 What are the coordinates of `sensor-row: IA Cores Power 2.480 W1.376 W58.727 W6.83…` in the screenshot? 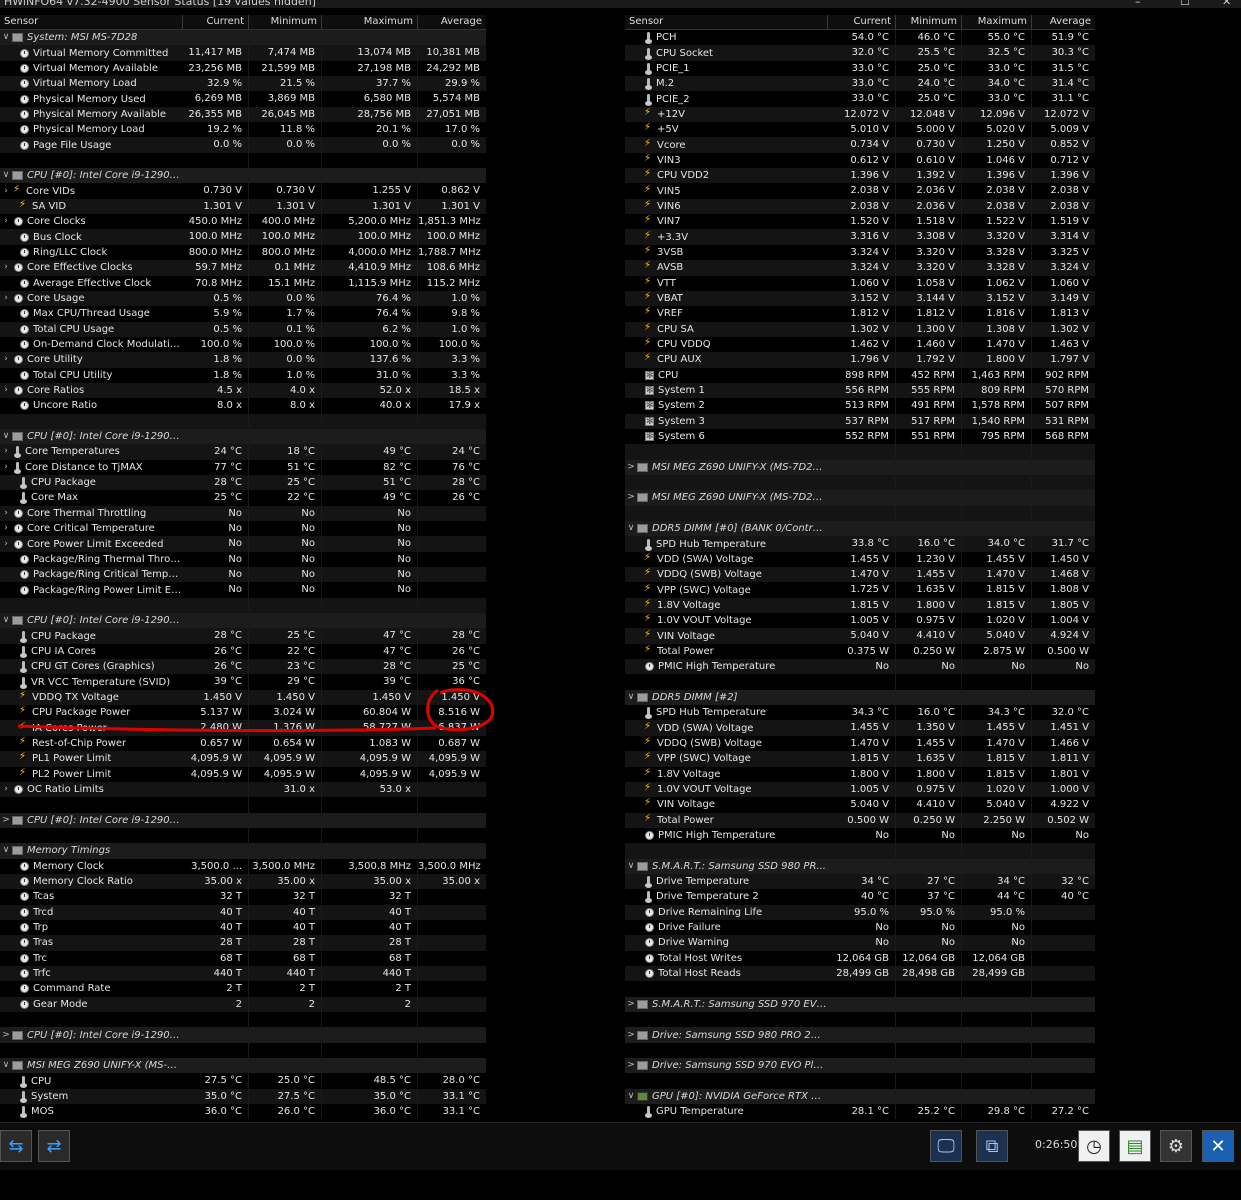 It's located at (243, 728).